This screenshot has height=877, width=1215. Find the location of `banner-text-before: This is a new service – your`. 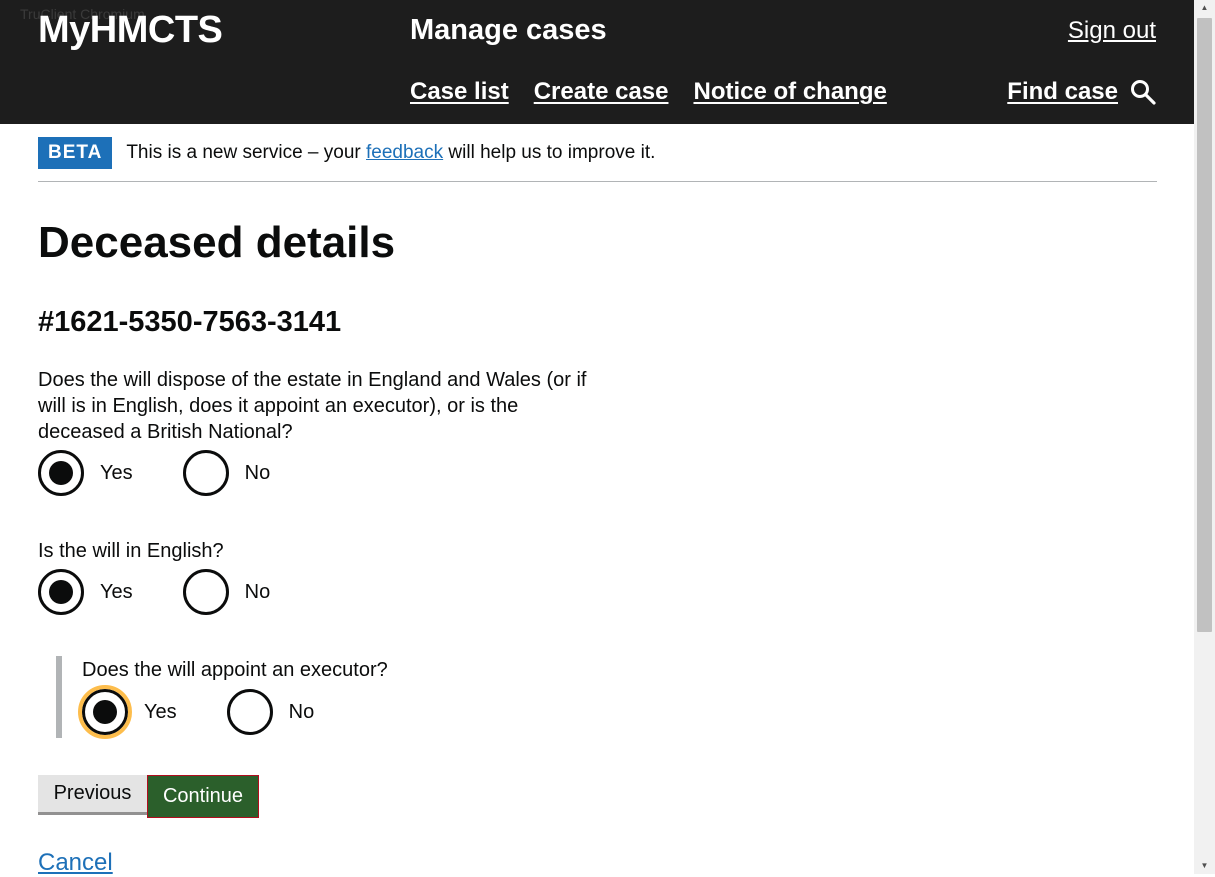

banner-text-before: This is a new service – your is located at coordinates (246, 152).